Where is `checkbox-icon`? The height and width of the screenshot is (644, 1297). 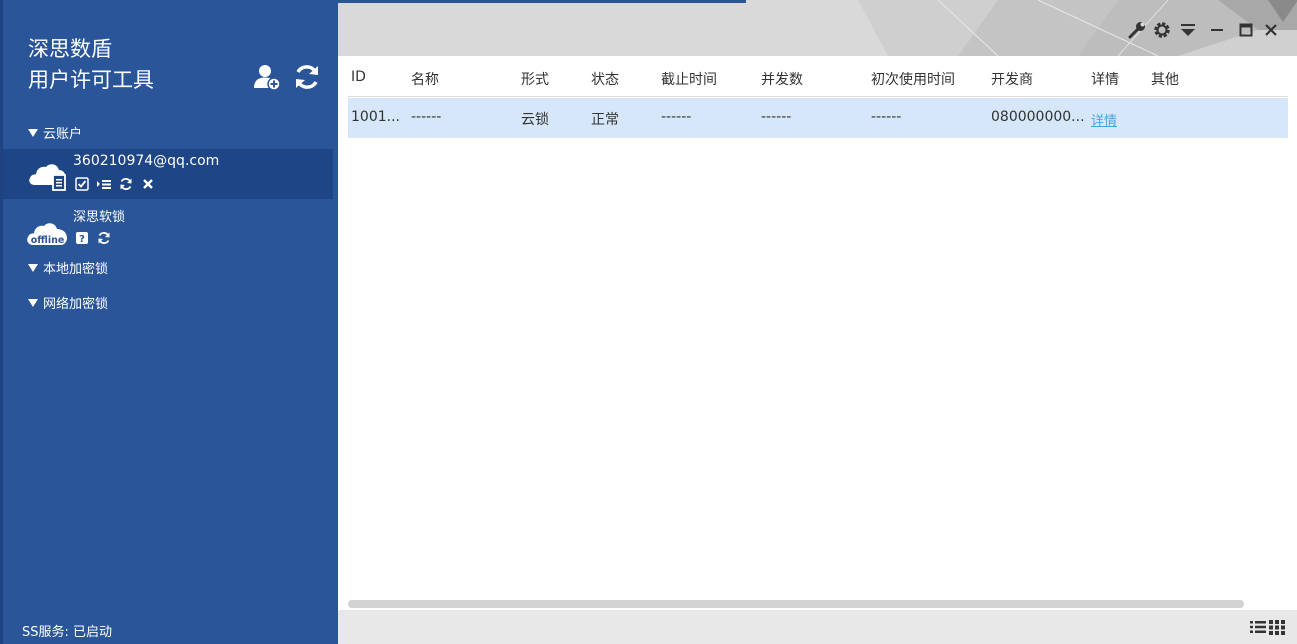 checkbox-icon is located at coordinates (82, 184).